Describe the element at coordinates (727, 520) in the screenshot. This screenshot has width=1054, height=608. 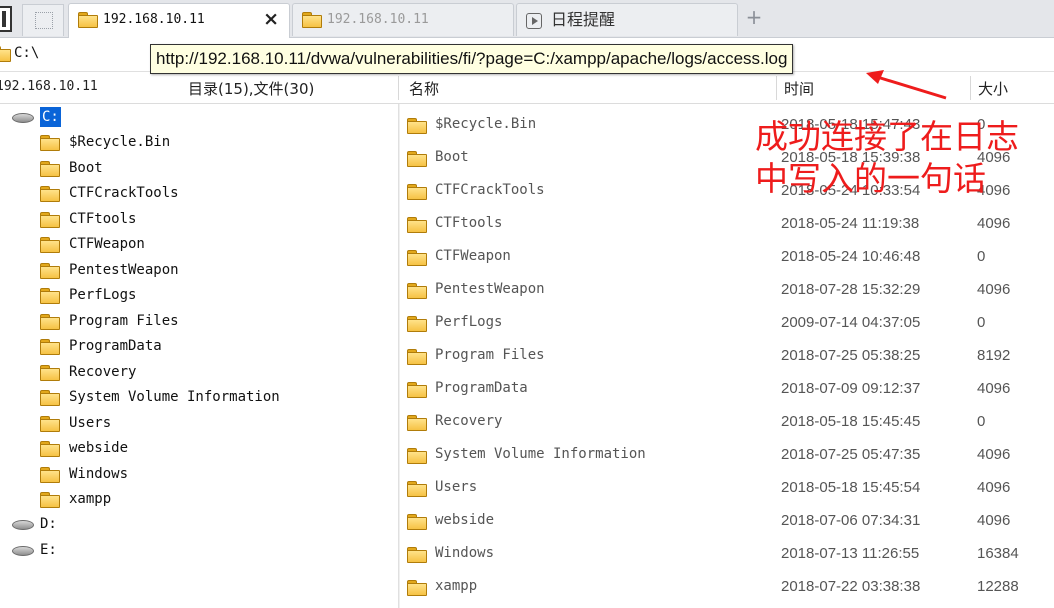
I see `list-row: webside 2018-07-06 07:34:31 4096` at that location.